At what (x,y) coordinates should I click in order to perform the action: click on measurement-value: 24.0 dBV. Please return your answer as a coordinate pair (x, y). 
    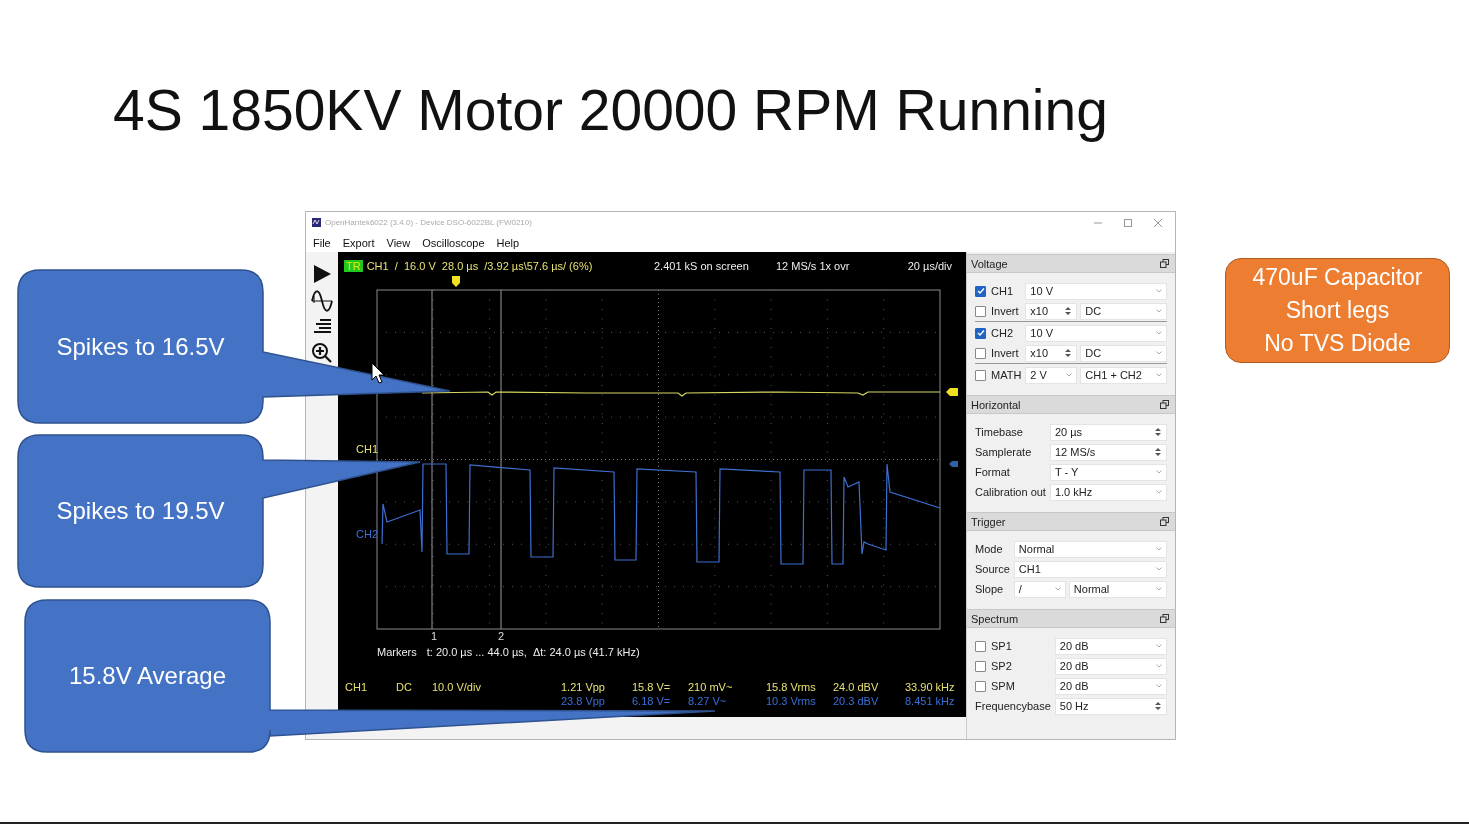
    Looking at the image, I should click on (856, 687).